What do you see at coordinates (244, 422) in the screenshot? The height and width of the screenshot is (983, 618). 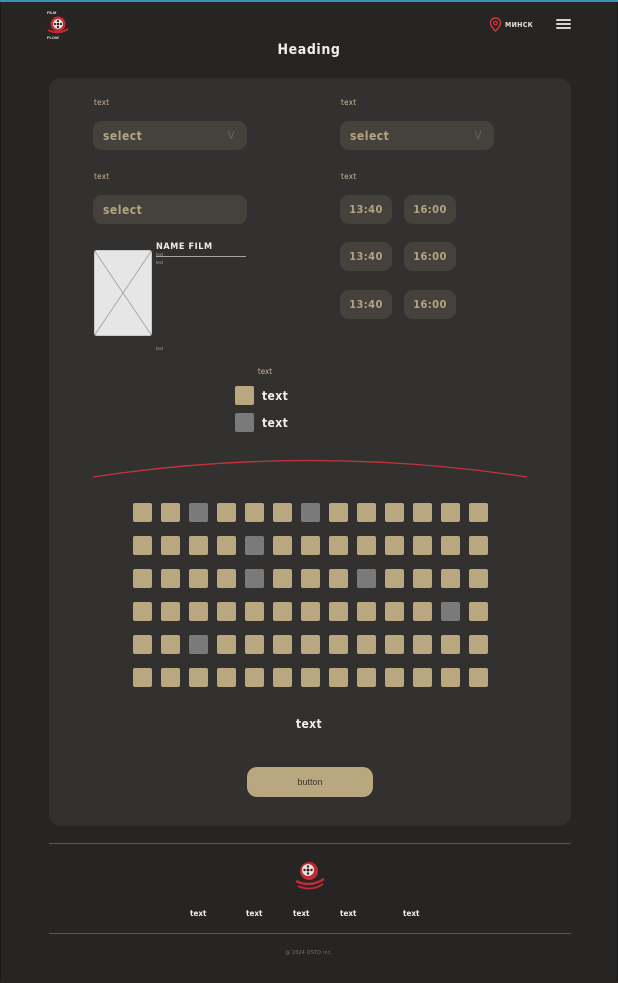 I see `taken-seat-swatch` at bounding box center [244, 422].